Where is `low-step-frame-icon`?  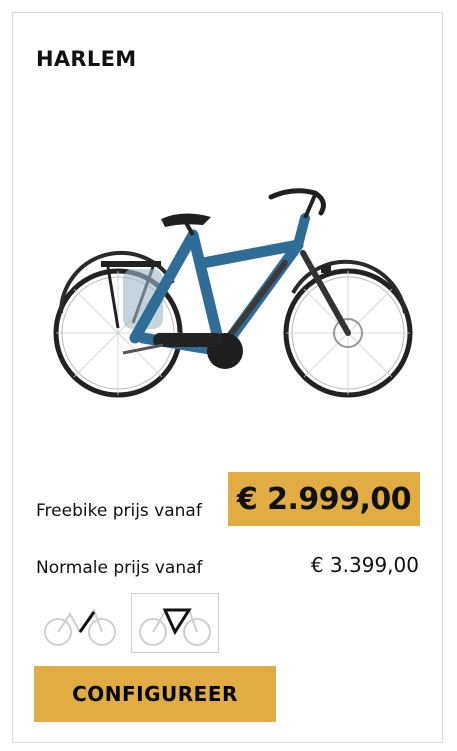
low-step-frame-icon is located at coordinates (80, 626).